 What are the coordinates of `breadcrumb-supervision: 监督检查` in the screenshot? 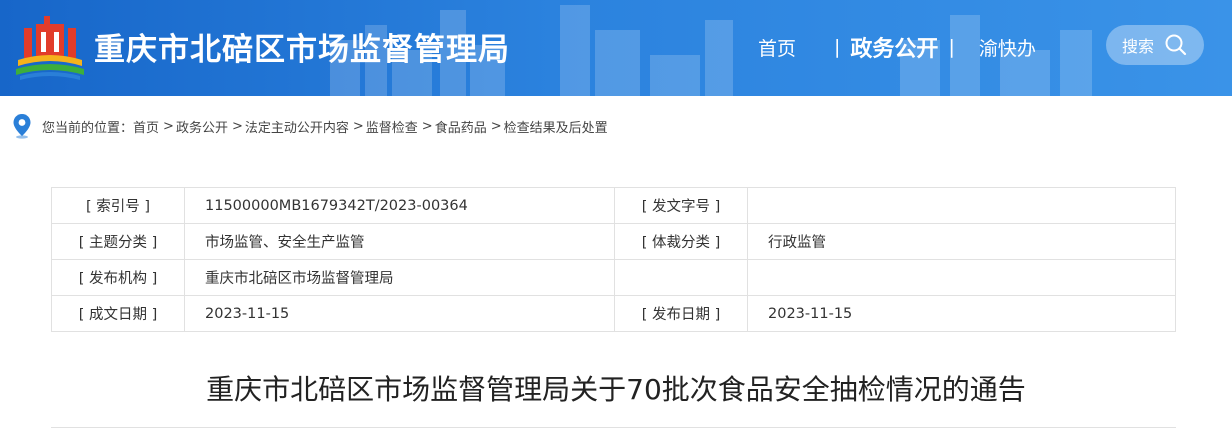 It's located at (392, 126).